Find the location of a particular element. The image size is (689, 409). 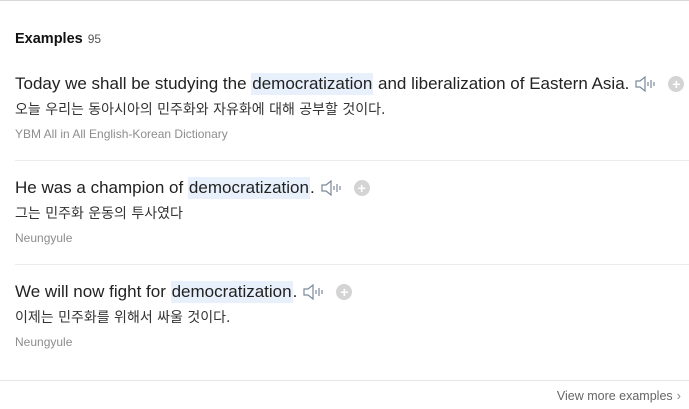

example-sentence-en: He was a champion of democratization. + is located at coordinates (352, 188).